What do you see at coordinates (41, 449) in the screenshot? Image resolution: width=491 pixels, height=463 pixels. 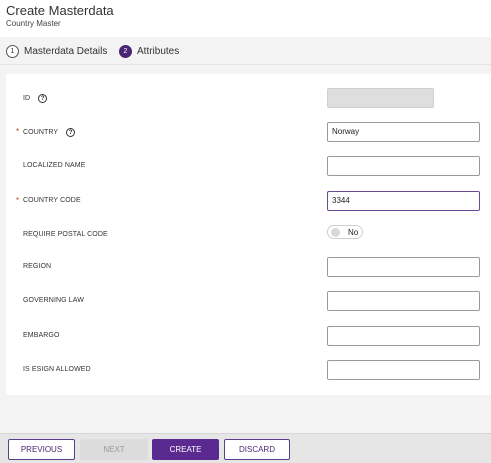 I see `previous-button: PREVIOUS` at bounding box center [41, 449].